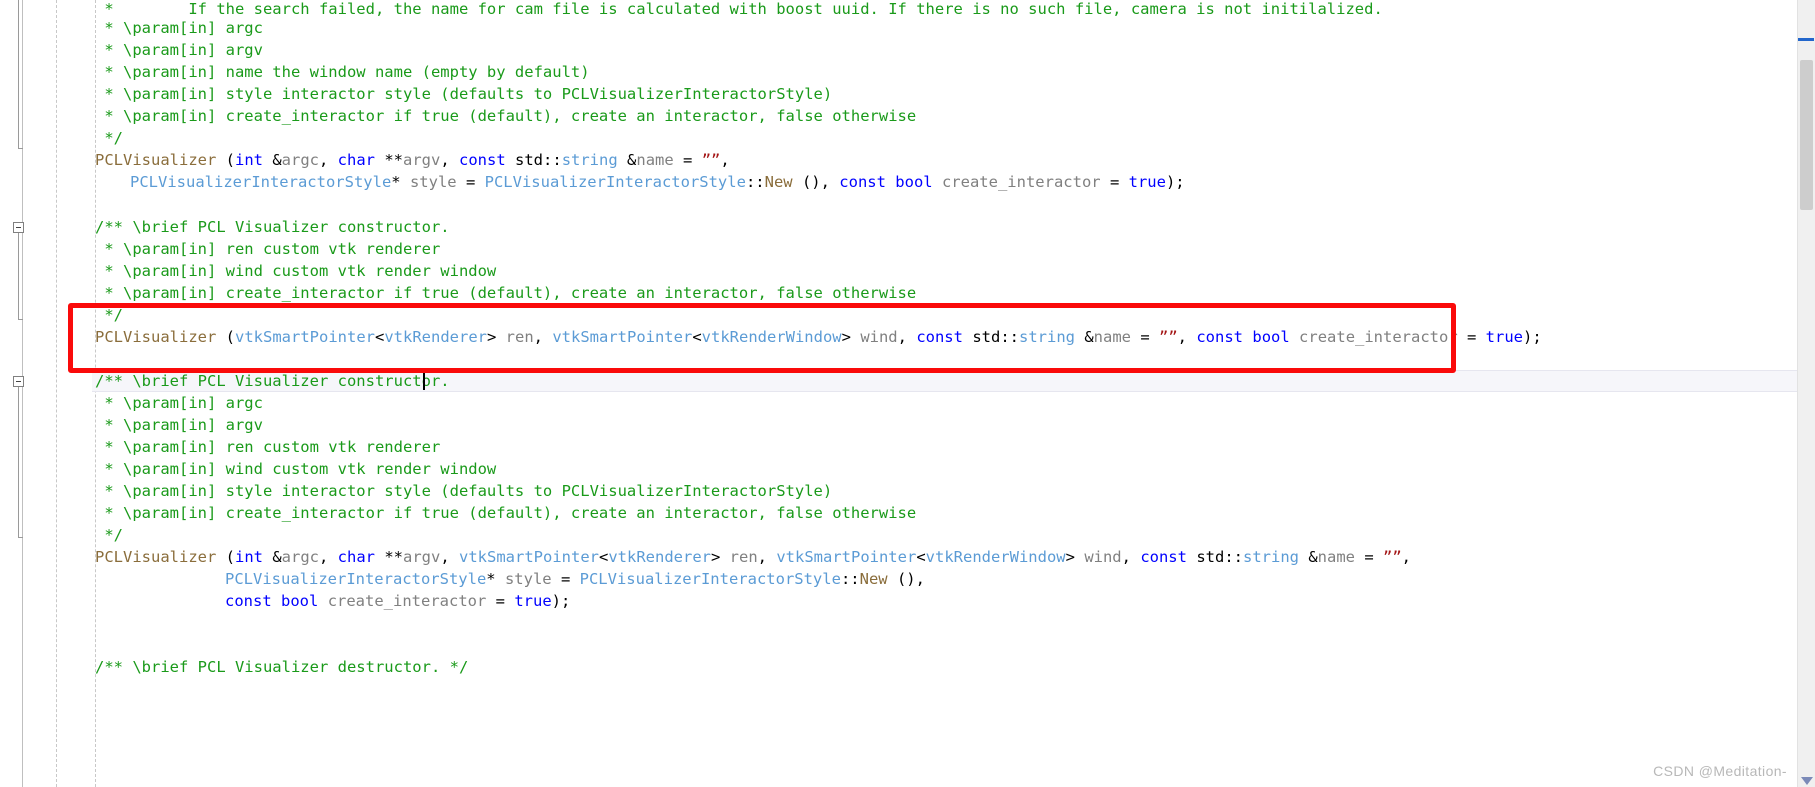  Describe the element at coordinates (1807, 781) in the screenshot. I see `chevron-down-icon` at that location.